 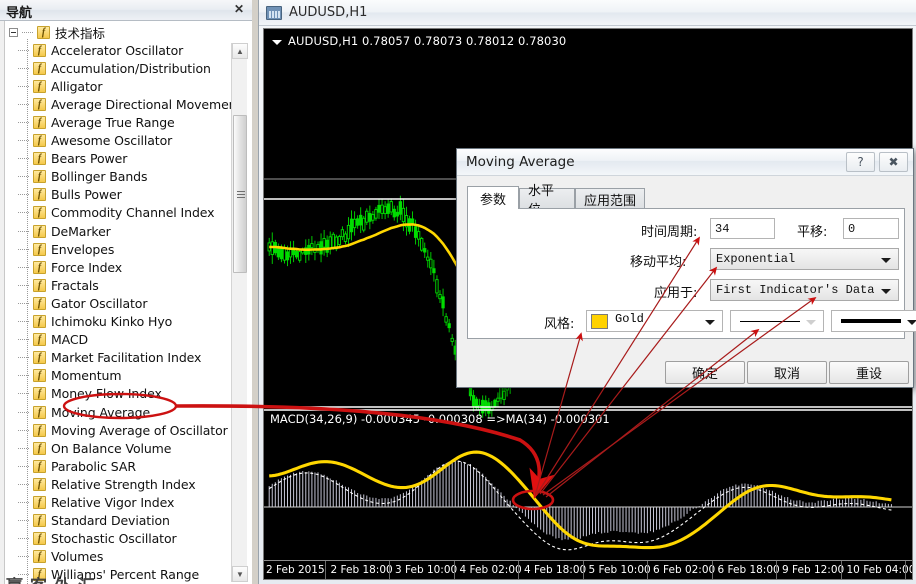 I want to click on list-item: f Bulls Power, so click(x=70, y=195).